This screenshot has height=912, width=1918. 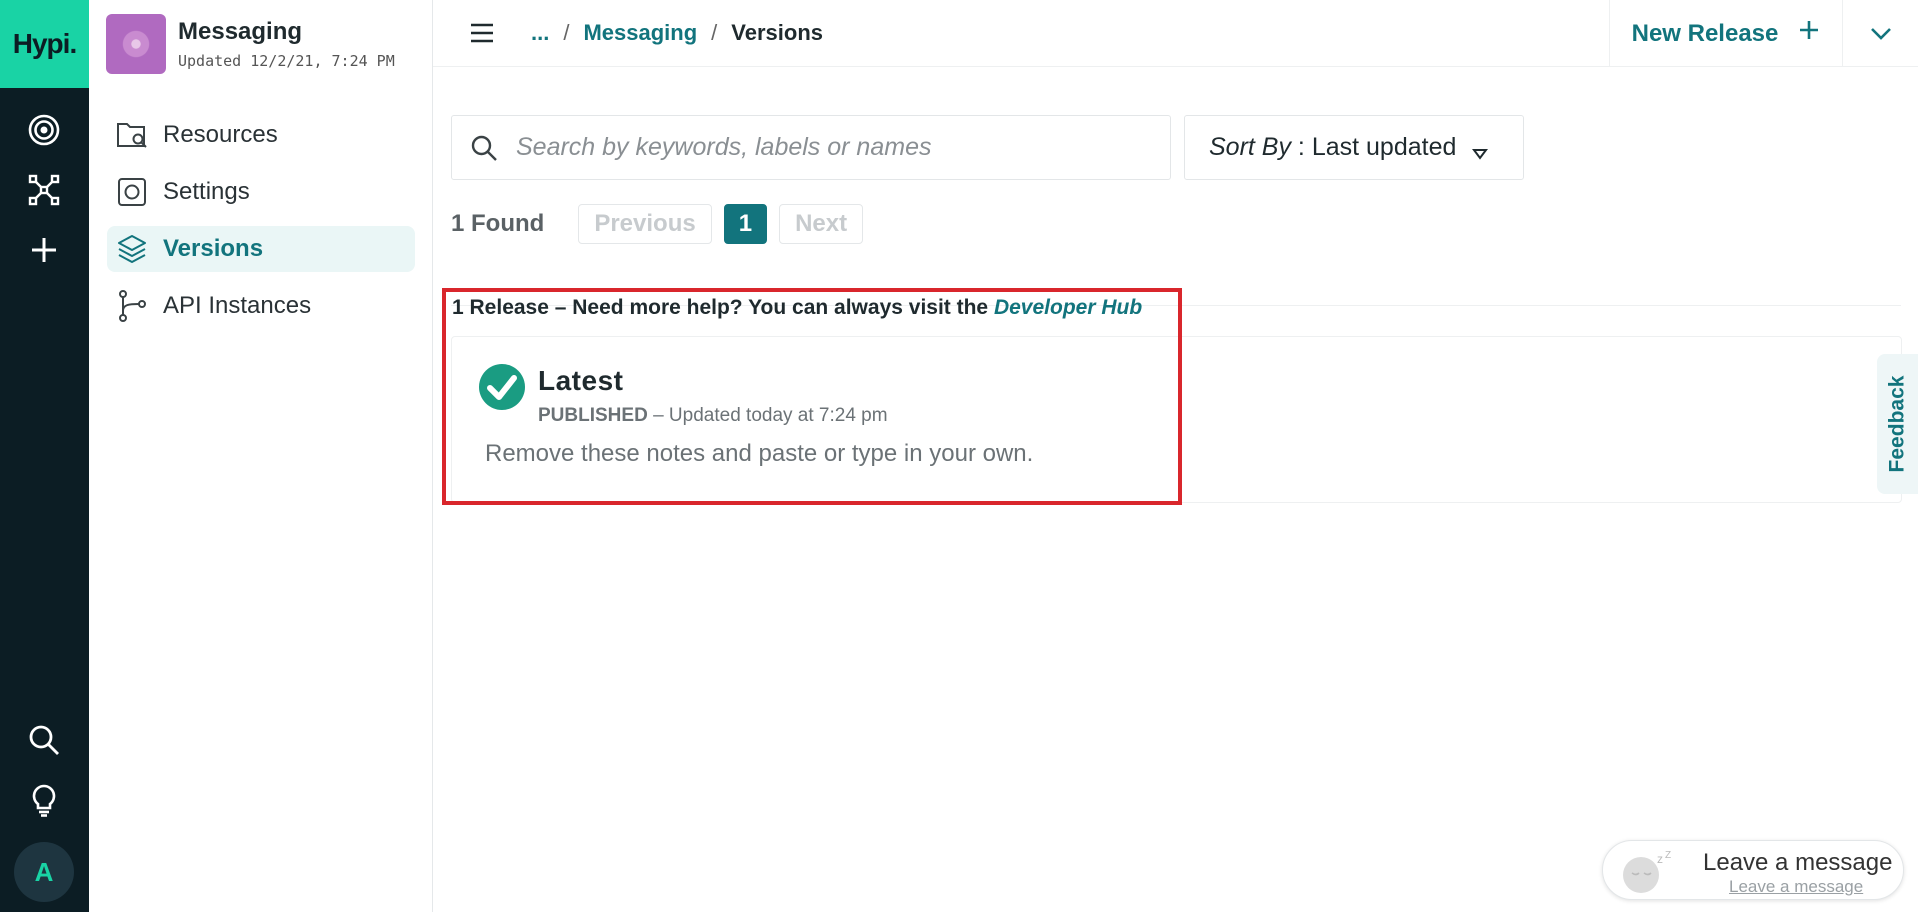 What do you see at coordinates (206, 191) in the screenshot?
I see `sidebar-item-label: Settings` at bounding box center [206, 191].